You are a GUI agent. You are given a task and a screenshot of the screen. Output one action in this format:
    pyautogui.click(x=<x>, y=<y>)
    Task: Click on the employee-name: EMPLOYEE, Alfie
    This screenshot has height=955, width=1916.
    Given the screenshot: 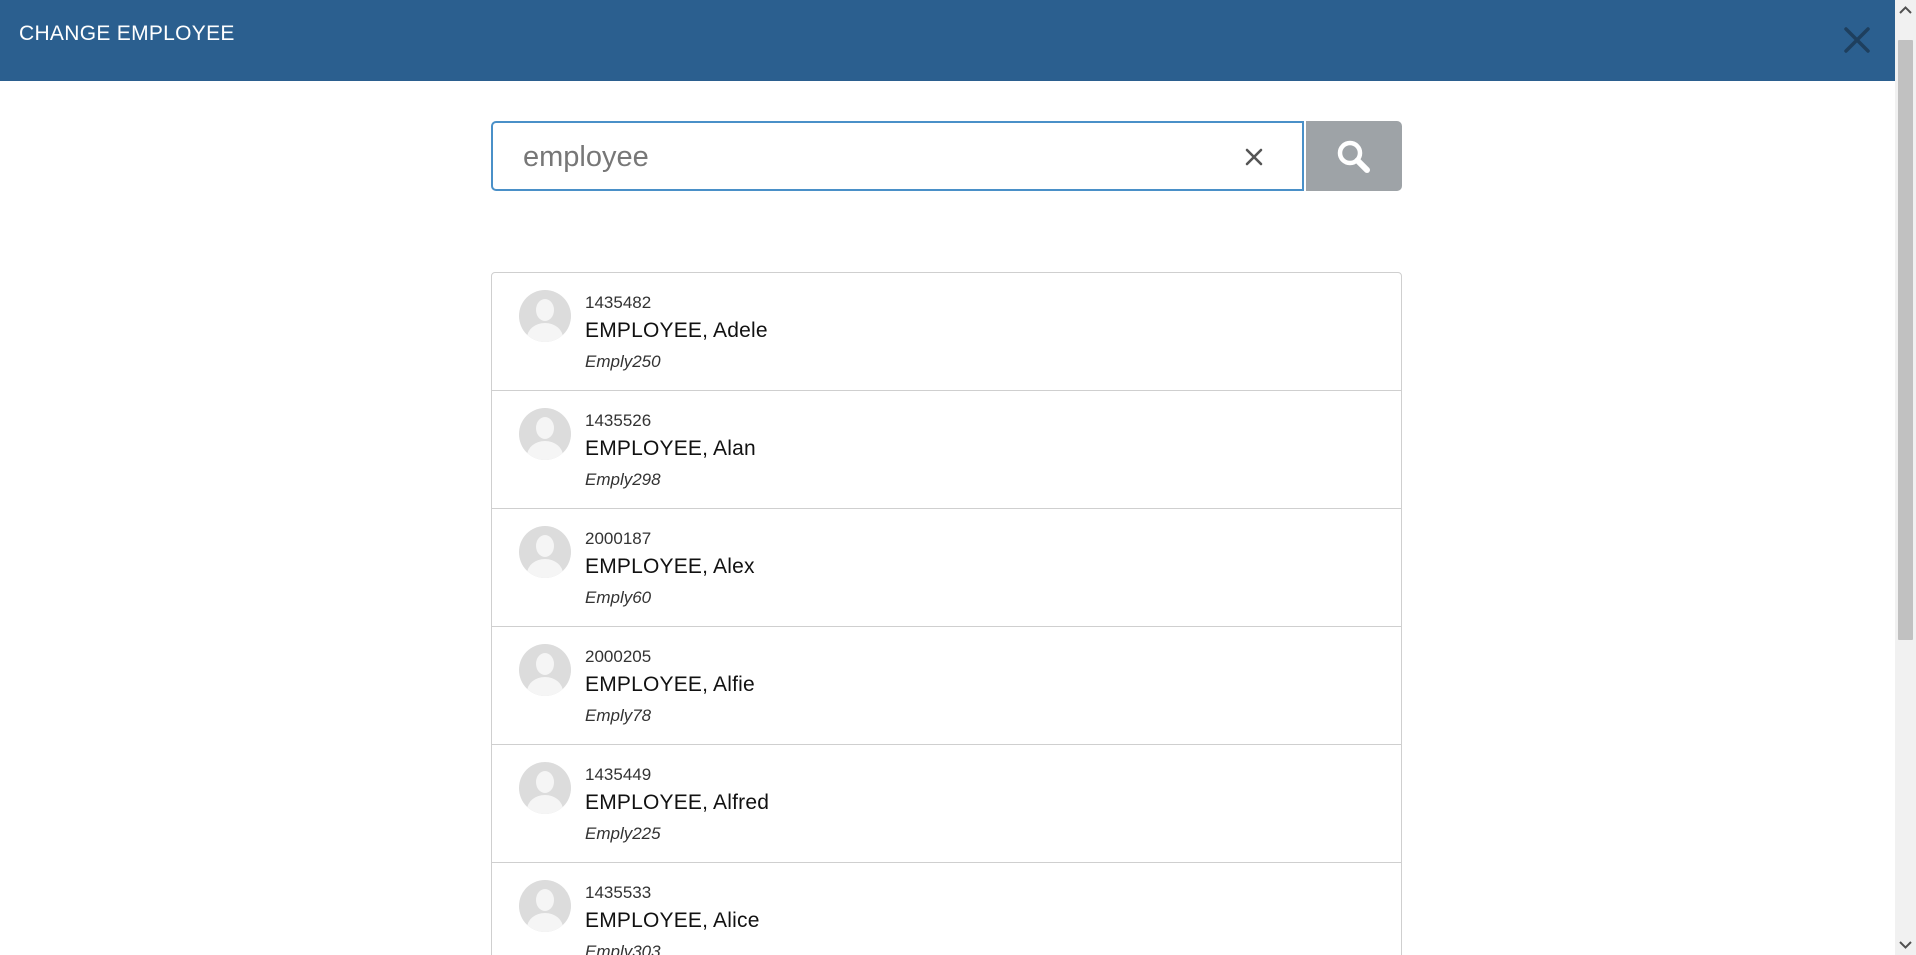 What is the action you would take?
    pyautogui.click(x=670, y=684)
    